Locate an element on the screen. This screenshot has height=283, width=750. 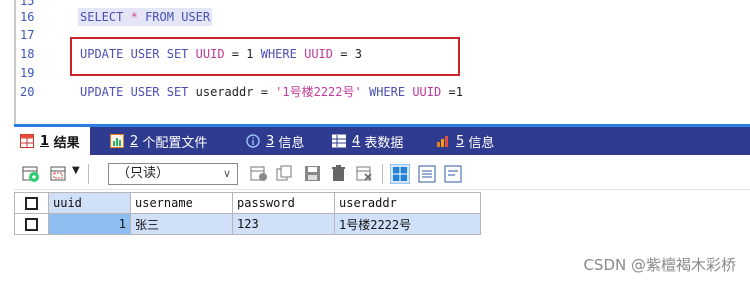
export-data-icon is located at coordinates (31, 174).